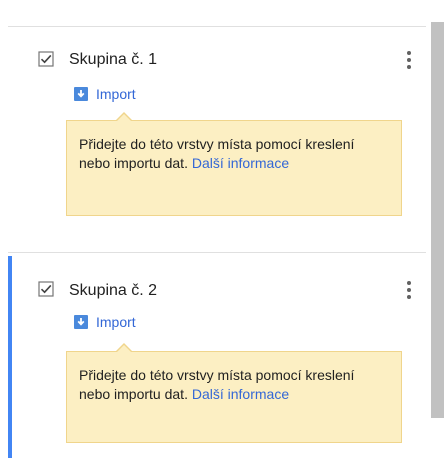 This screenshot has height=458, width=447. What do you see at coordinates (10, 357) in the screenshot?
I see `active-layer-indicator` at bounding box center [10, 357].